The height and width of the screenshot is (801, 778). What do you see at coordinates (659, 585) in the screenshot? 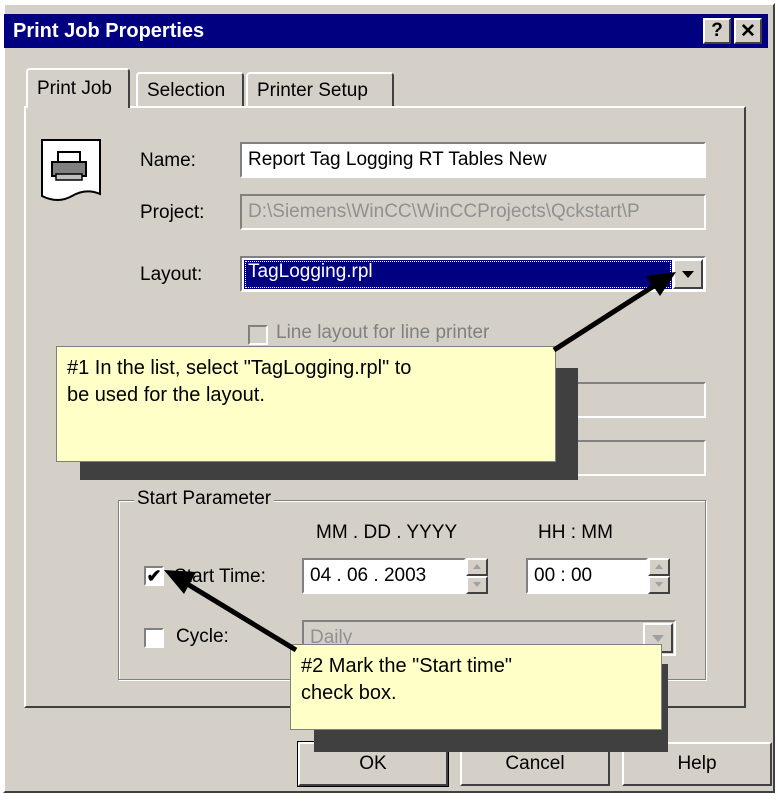
I see `time-spin-down-icon` at bounding box center [659, 585].